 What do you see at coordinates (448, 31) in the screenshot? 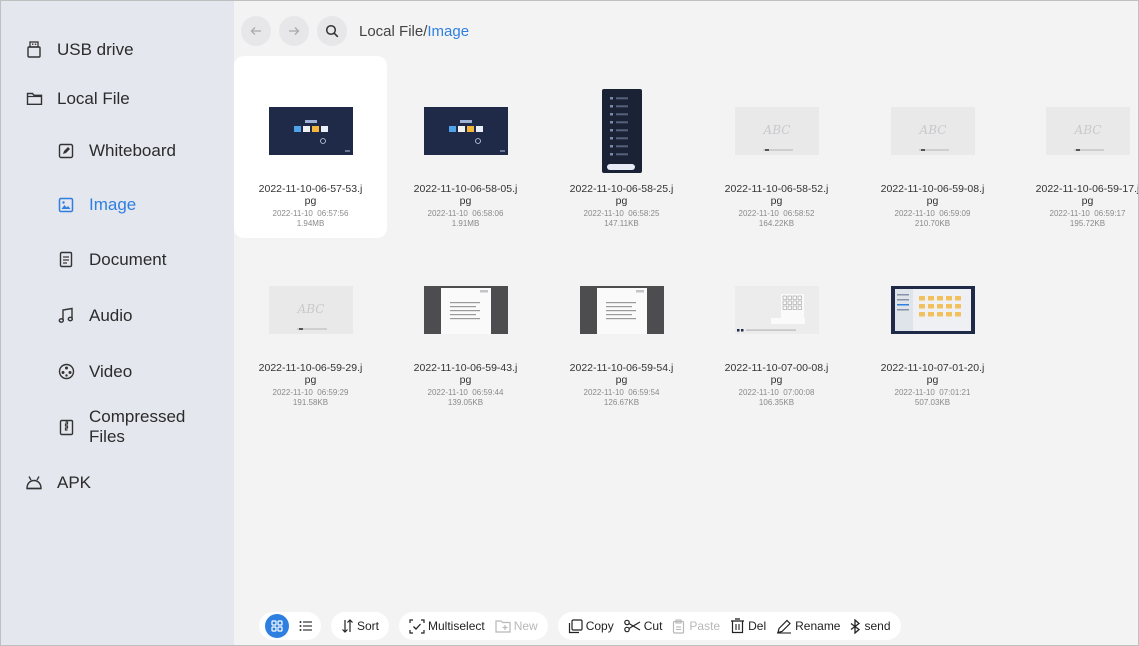
I see `breadcrumb-current: Image` at bounding box center [448, 31].